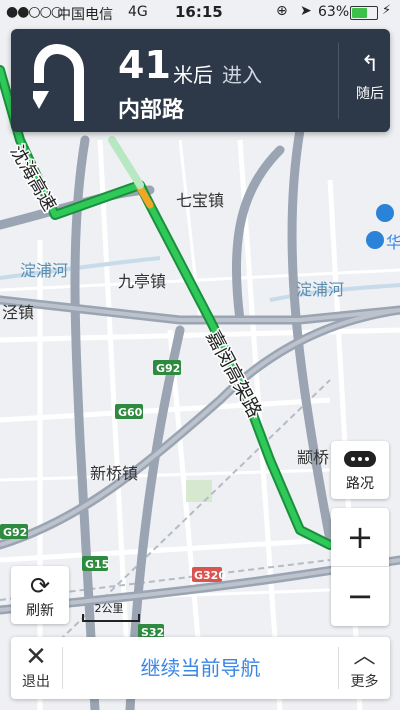  I want to click on refresh-button: ⟳ 刷新, so click(40, 595).